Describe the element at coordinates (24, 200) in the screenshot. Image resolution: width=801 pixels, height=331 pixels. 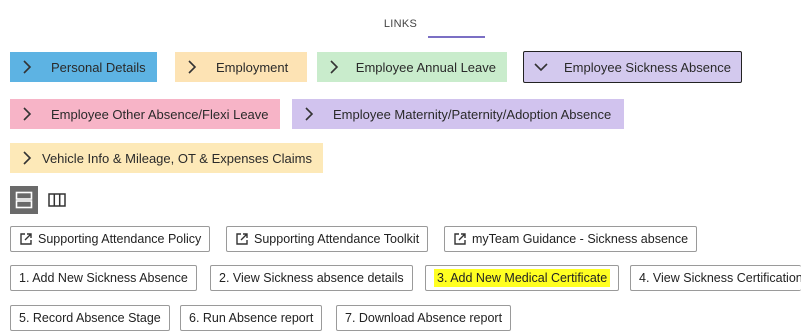
I see `rows-view-icon` at that location.